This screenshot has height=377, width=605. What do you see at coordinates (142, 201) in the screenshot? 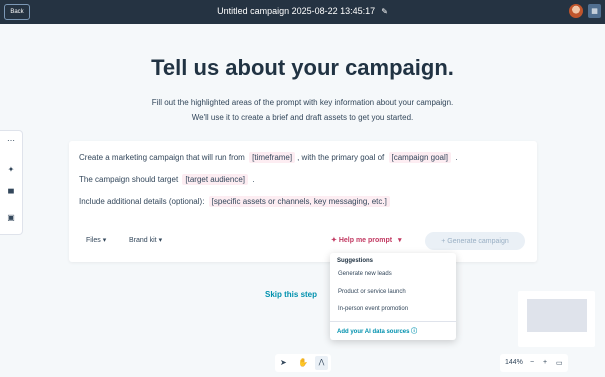
I see `prompt-text: Include additional details (optional):` at bounding box center [142, 201].